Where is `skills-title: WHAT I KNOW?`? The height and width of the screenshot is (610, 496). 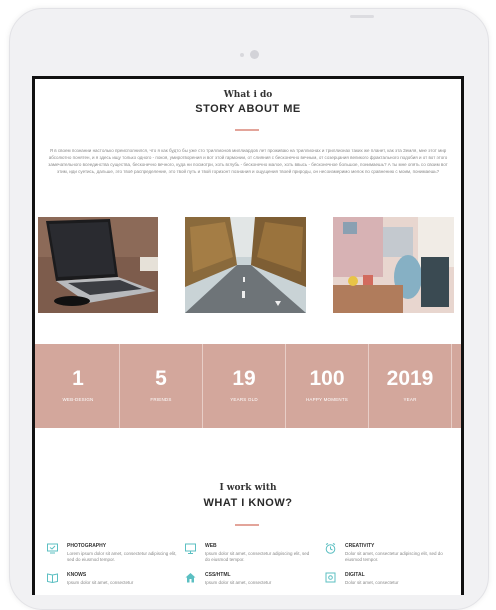
skills-title: WHAT I KNOW? is located at coordinates (248, 503).